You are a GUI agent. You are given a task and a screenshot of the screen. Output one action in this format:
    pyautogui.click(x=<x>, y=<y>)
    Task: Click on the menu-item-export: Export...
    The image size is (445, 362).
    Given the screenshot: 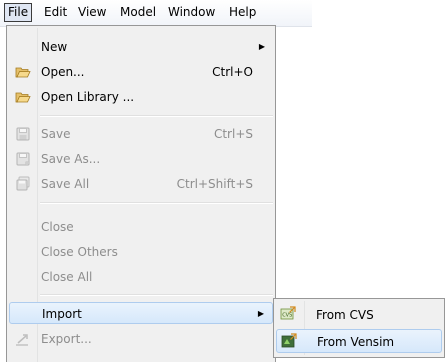 What is the action you would take?
    pyautogui.click(x=141, y=339)
    